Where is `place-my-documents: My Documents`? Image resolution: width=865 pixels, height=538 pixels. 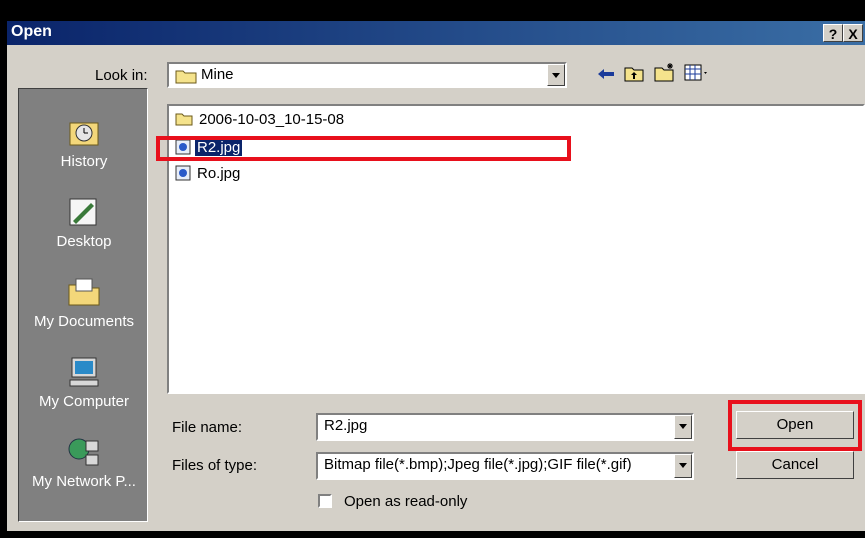
place-my-documents: My Documents is located at coordinates (84, 302).